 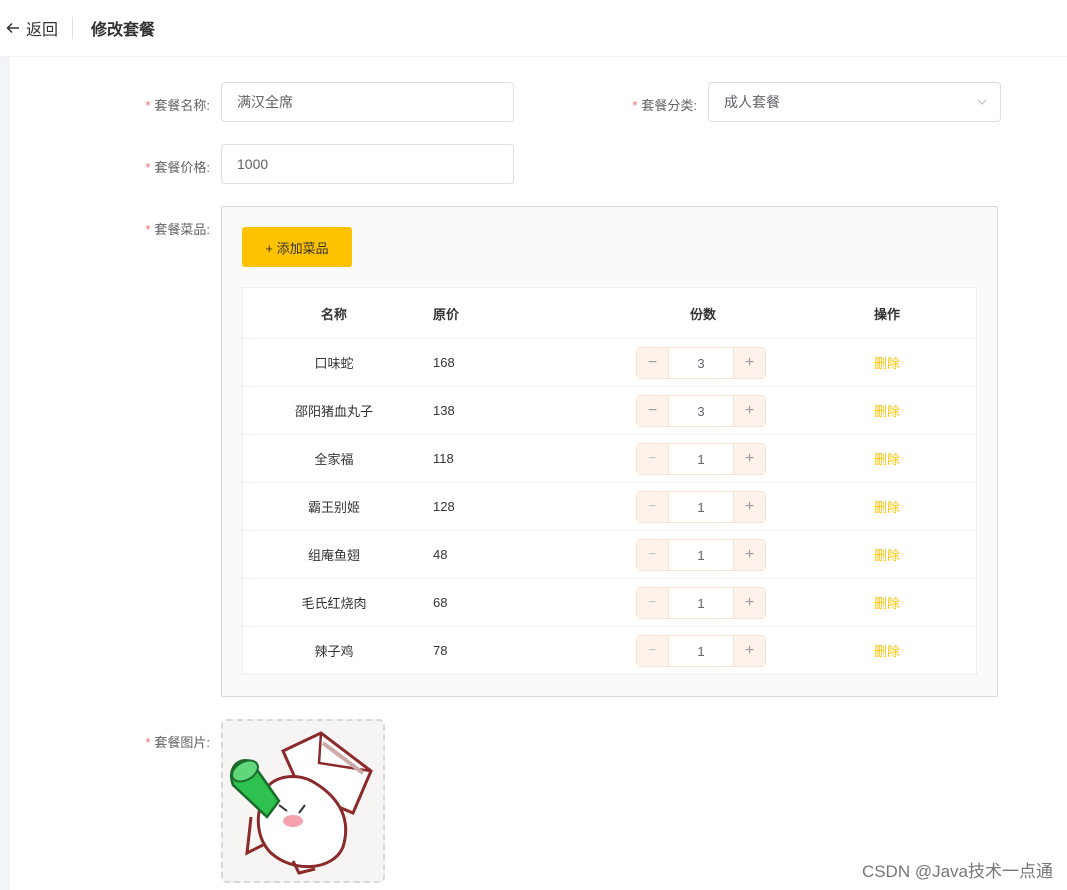 I want to click on dish-price: 168, so click(x=444, y=362).